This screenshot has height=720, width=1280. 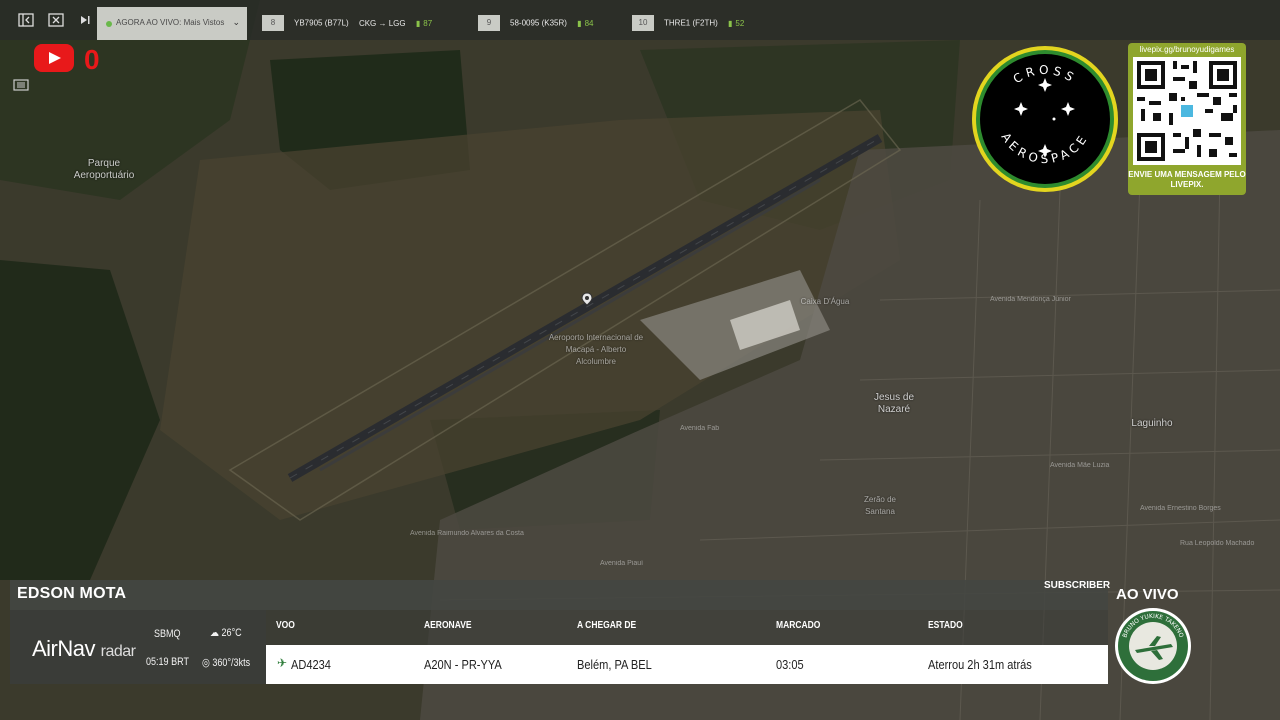 What do you see at coordinates (118, 651) in the screenshot?
I see `airnav-brand-sub: radar` at bounding box center [118, 651].